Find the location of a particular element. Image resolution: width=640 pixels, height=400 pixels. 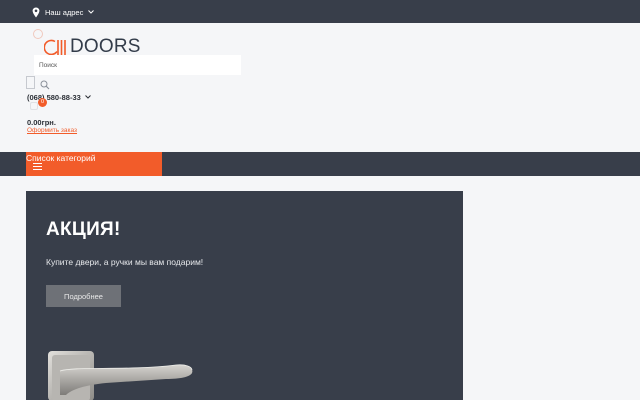

banner-title: АКЦИЯ! is located at coordinates (83, 229).